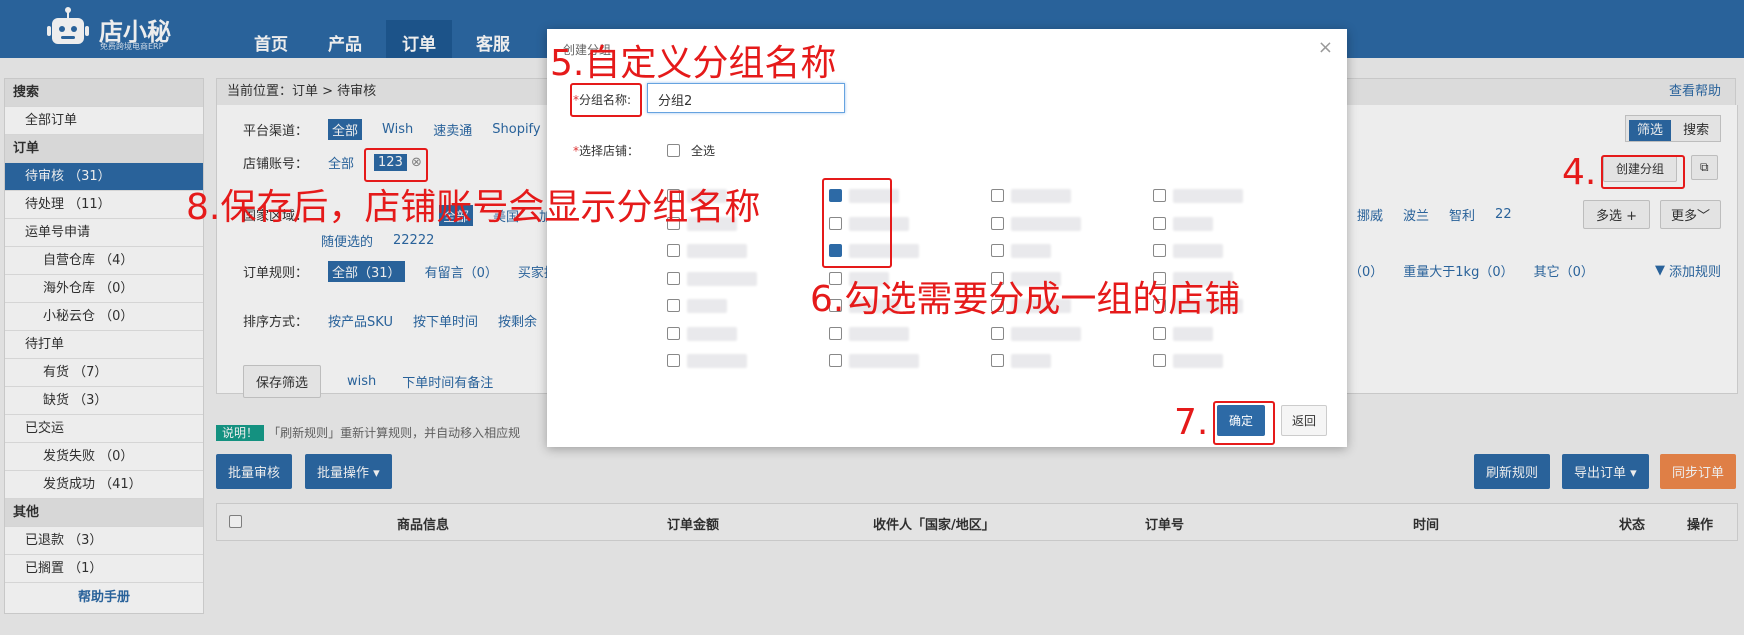 This screenshot has width=1744, height=635. Describe the element at coordinates (606, 100) in the screenshot. I see `highlight-name-label` at that location.